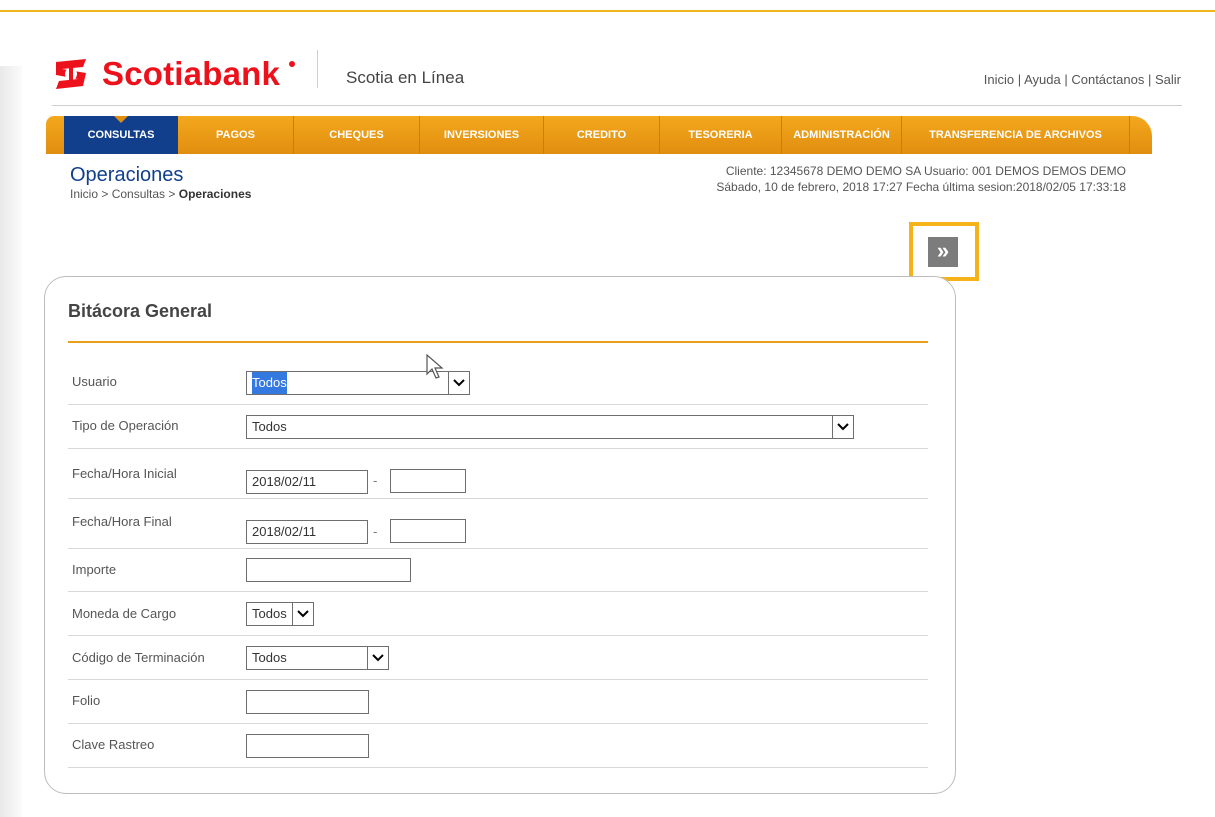  Describe the element at coordinates (498, 383) in the screenshot. I see `row-usuario: Usuario` at that location.